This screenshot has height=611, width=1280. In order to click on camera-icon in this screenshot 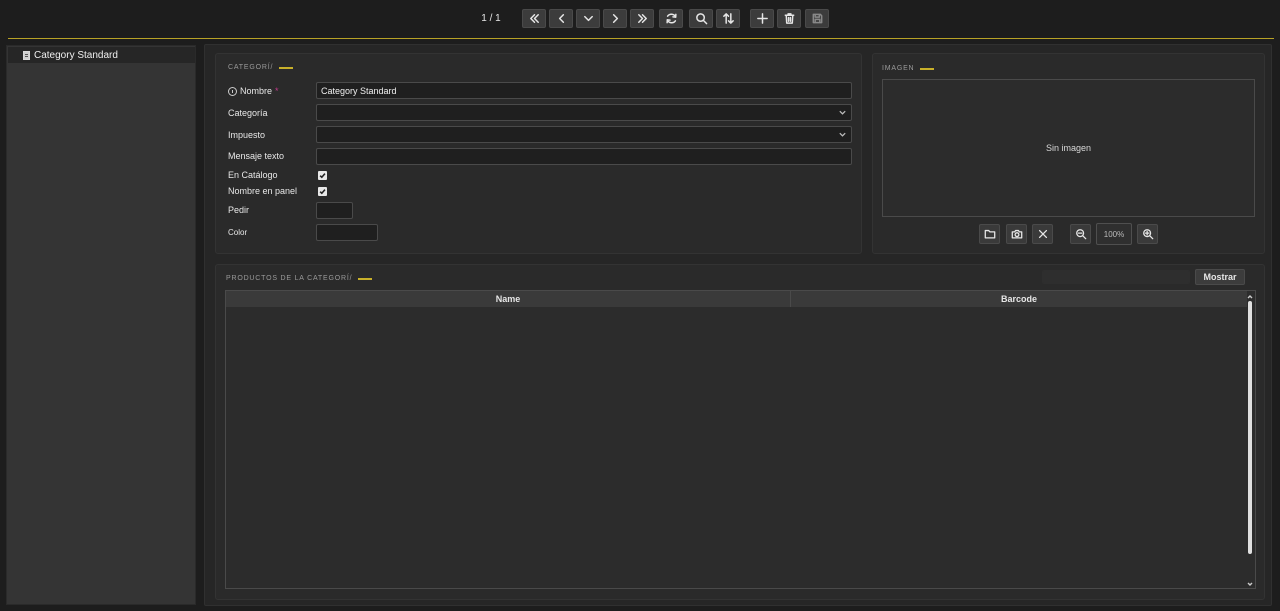, I will do `click(1016, 234)`.